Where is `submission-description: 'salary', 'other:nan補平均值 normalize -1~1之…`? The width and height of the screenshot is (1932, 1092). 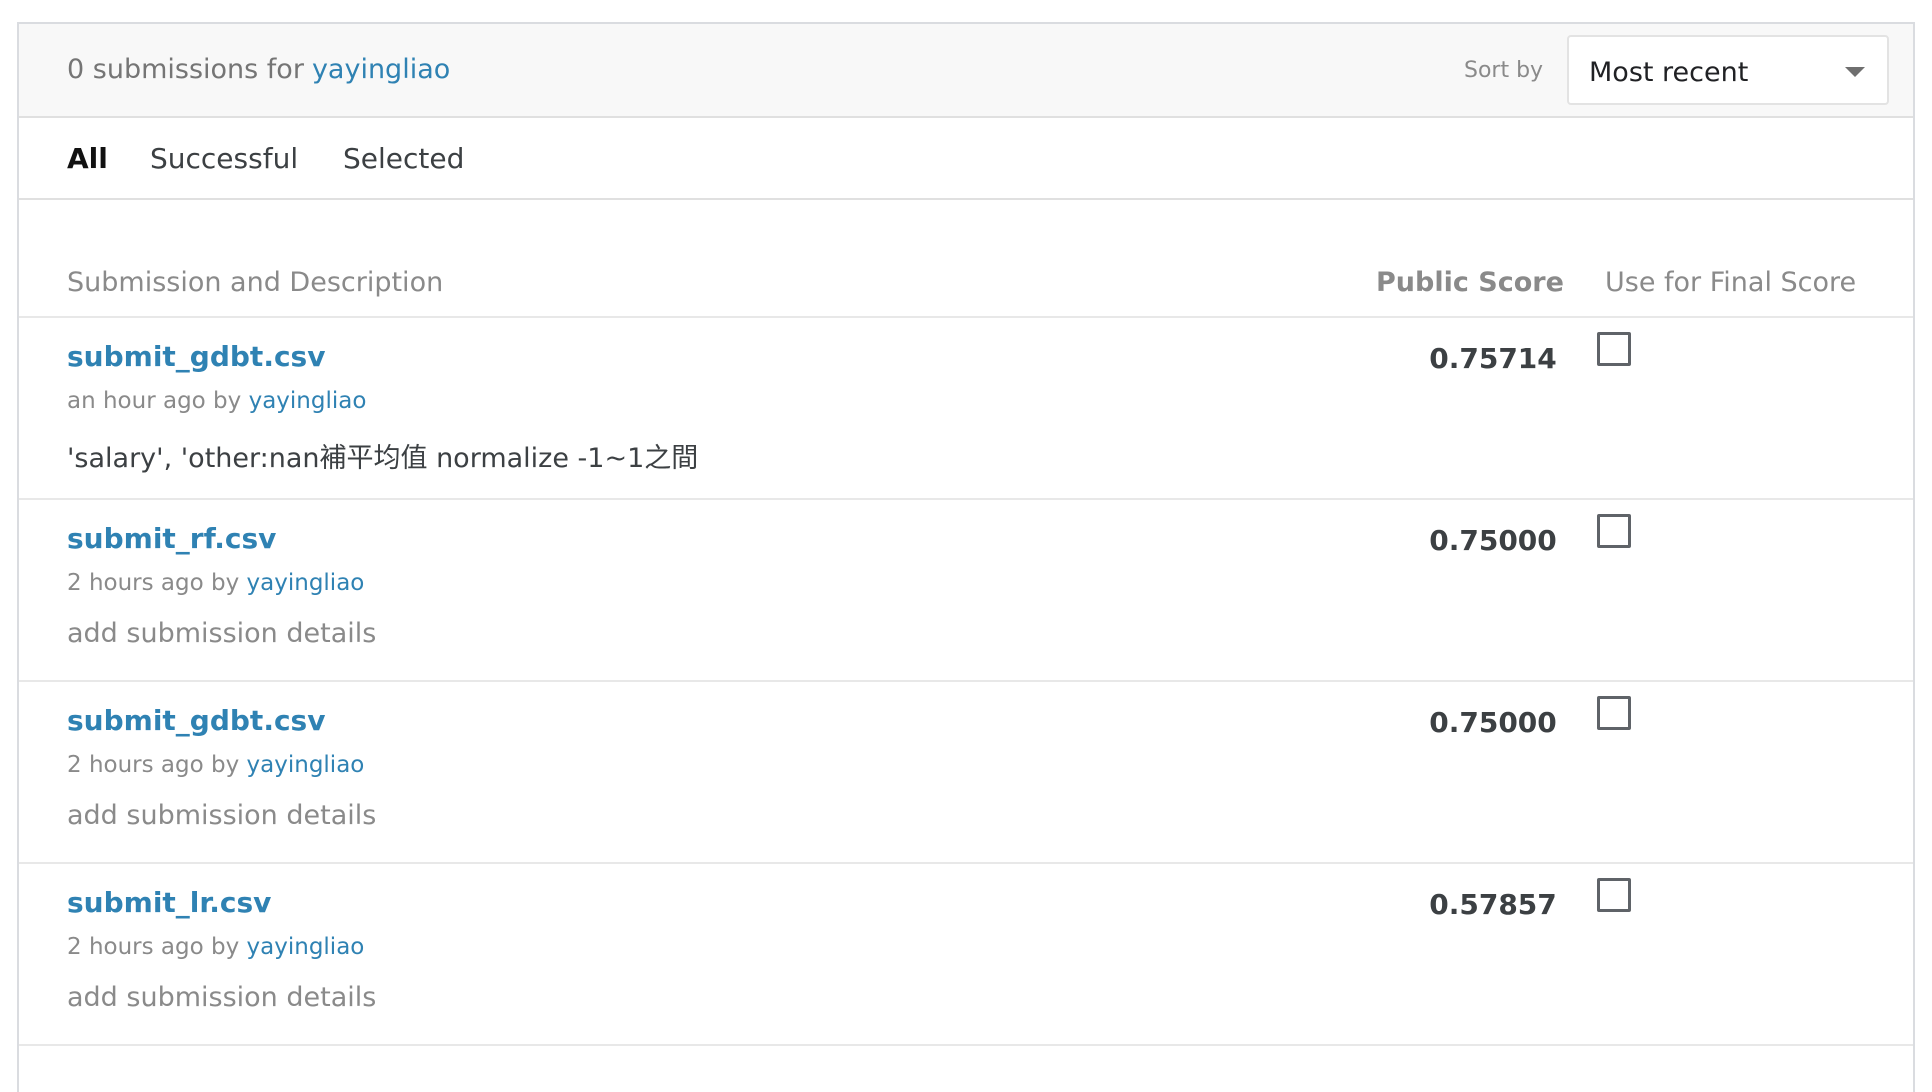 submission-description: 'salary', 'other:nan補平均值 normalize -1~1之… is located at coordinates (383, 458).